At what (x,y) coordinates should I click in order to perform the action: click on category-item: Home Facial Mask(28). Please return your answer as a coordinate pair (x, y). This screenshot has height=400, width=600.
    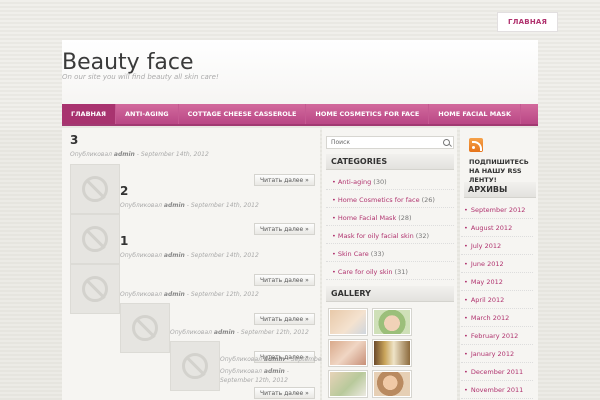
    Looking at the image, I should click on (390, 218).